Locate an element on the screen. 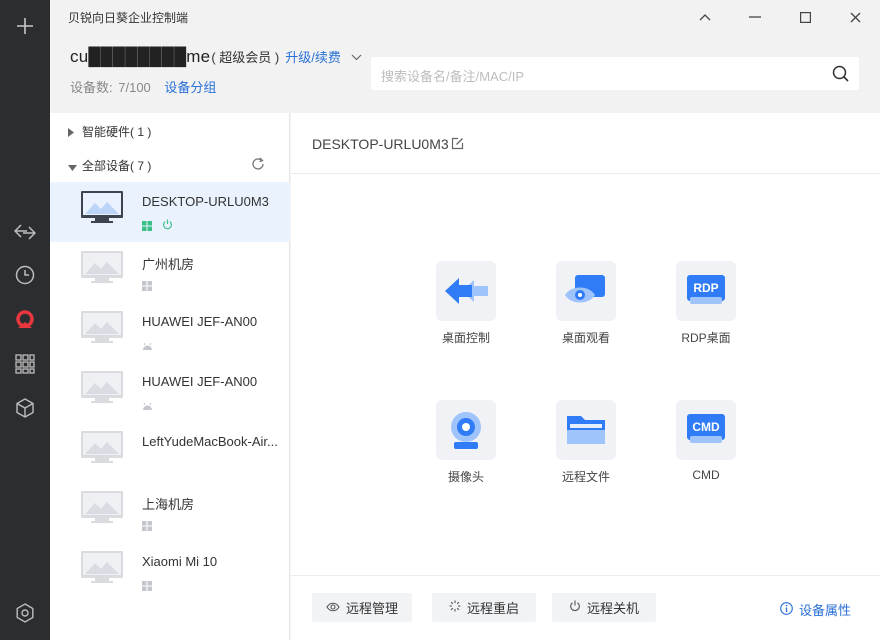  desktop-control-button: 桌面控制 is located at coordinates (466, 311).